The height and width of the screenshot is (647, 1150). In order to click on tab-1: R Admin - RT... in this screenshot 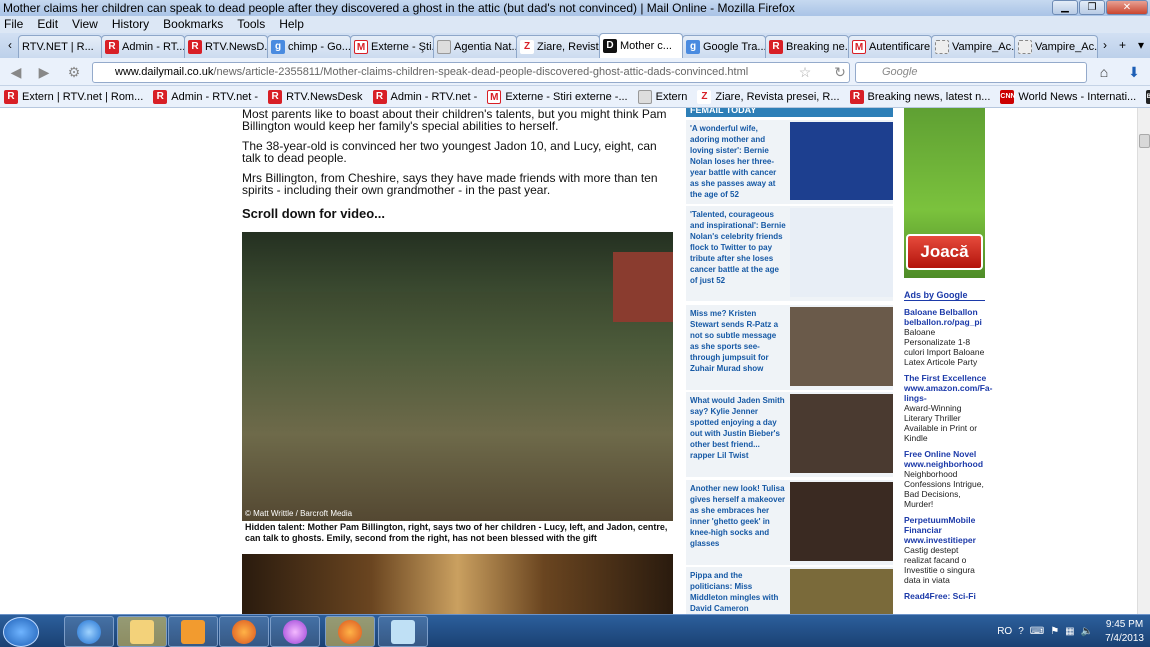, I will do `click(143, 46)`.